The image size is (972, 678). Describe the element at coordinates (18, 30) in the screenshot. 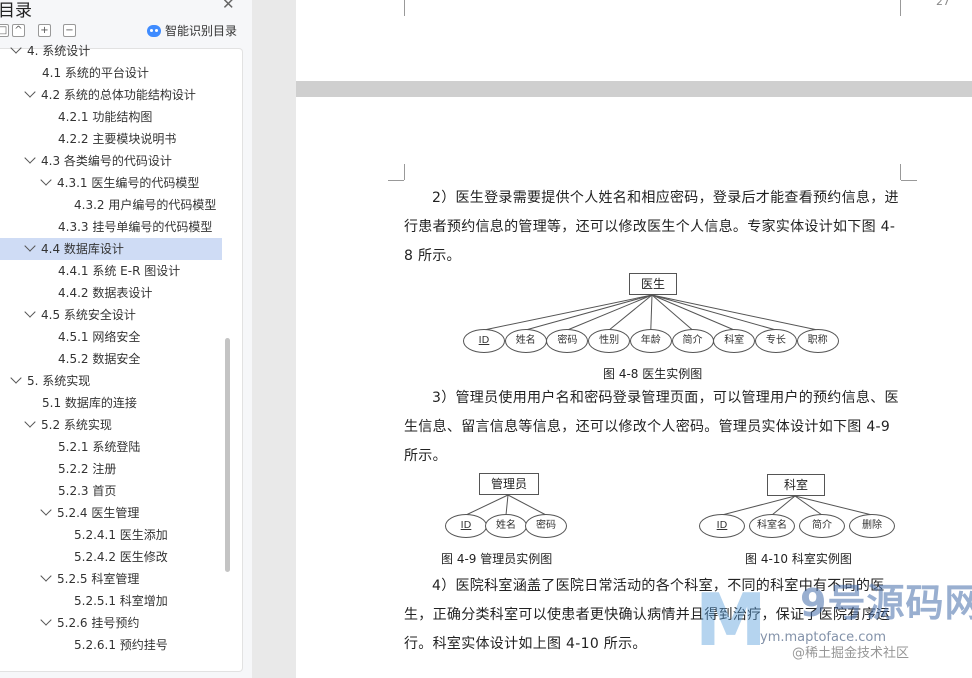

I see `collapse-all-icon: ^` at that location.